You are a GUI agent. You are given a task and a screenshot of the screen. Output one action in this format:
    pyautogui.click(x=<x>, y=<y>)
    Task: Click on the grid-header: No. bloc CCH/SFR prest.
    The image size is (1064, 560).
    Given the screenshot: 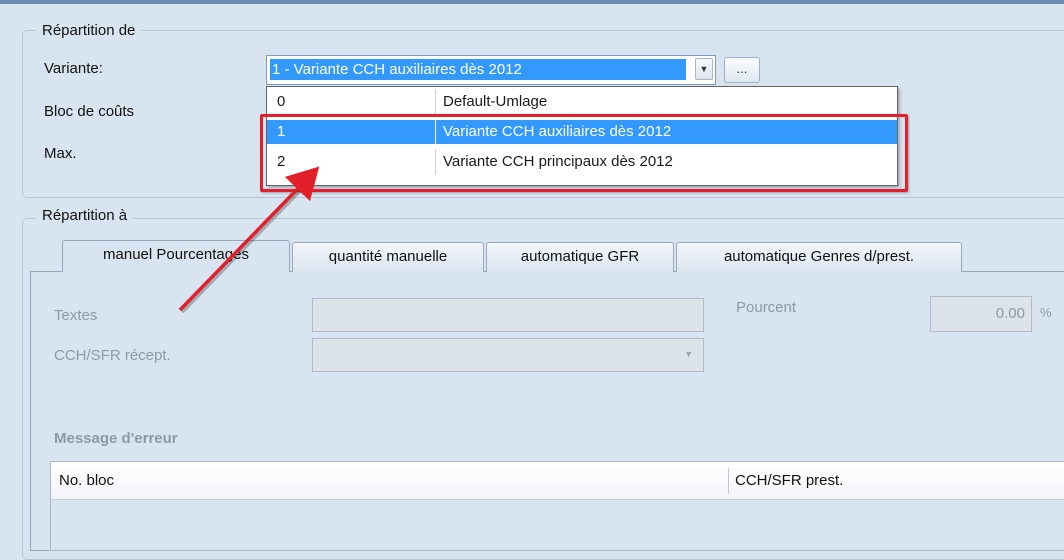 What is the action you would take?
    pyautogui.click(x=557, y=481)
    